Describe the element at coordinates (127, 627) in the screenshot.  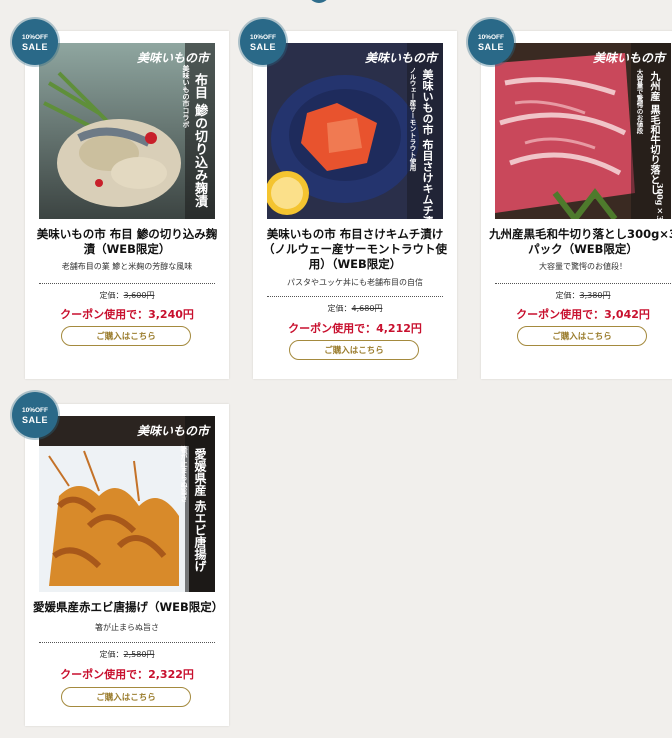
I see `product-subtitle: 箸が止まらぬ旨さ` at that location.